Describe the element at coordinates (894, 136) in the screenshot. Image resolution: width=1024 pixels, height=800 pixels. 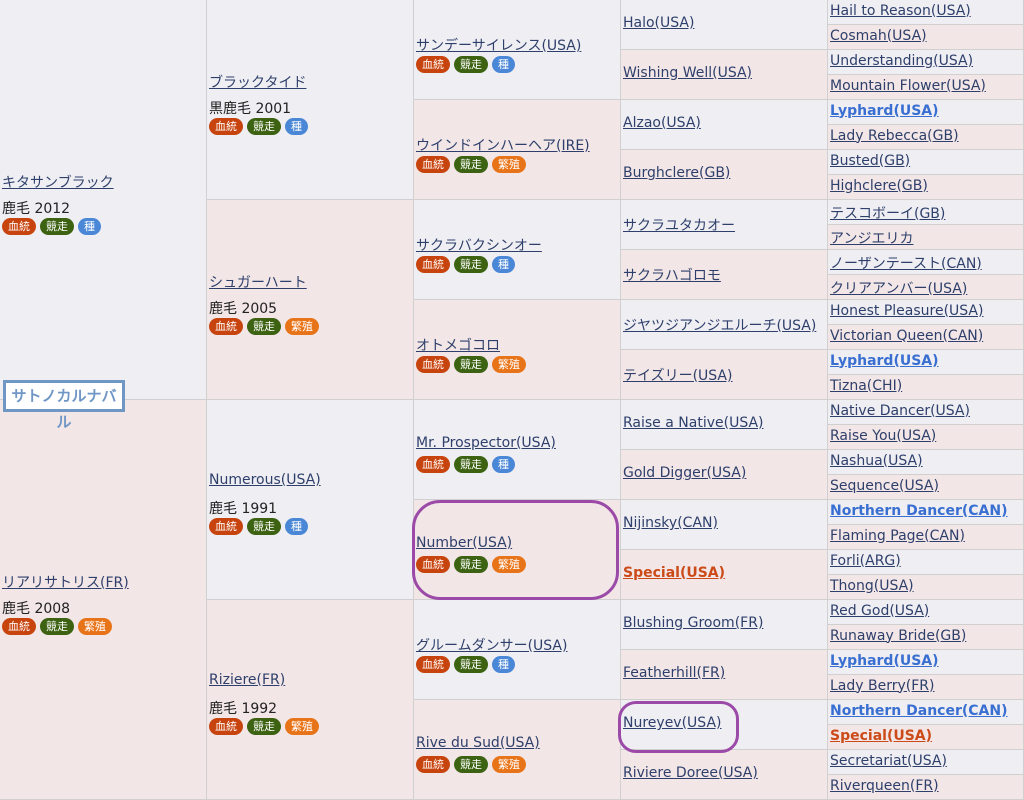
I see `horse-name-link: Lady Rebecca(GB)` at that location.